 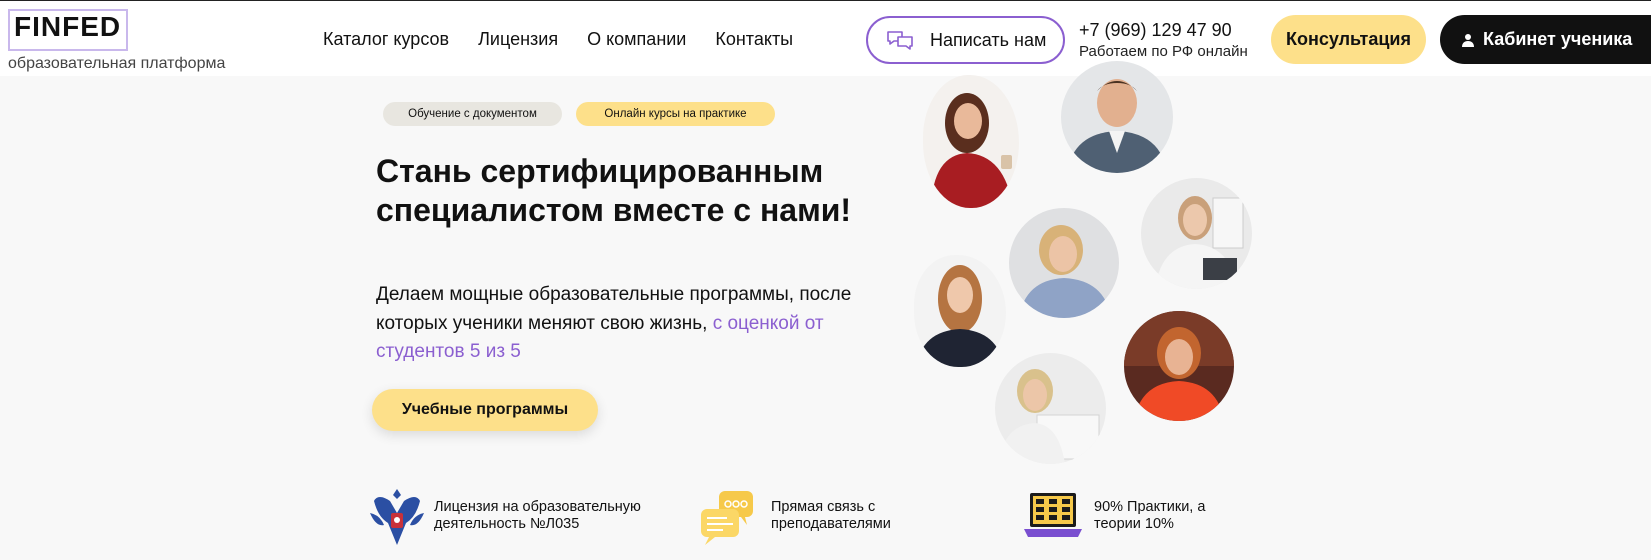 I want to click on write-us-label: Написать нам, so click(x=988, y=39).